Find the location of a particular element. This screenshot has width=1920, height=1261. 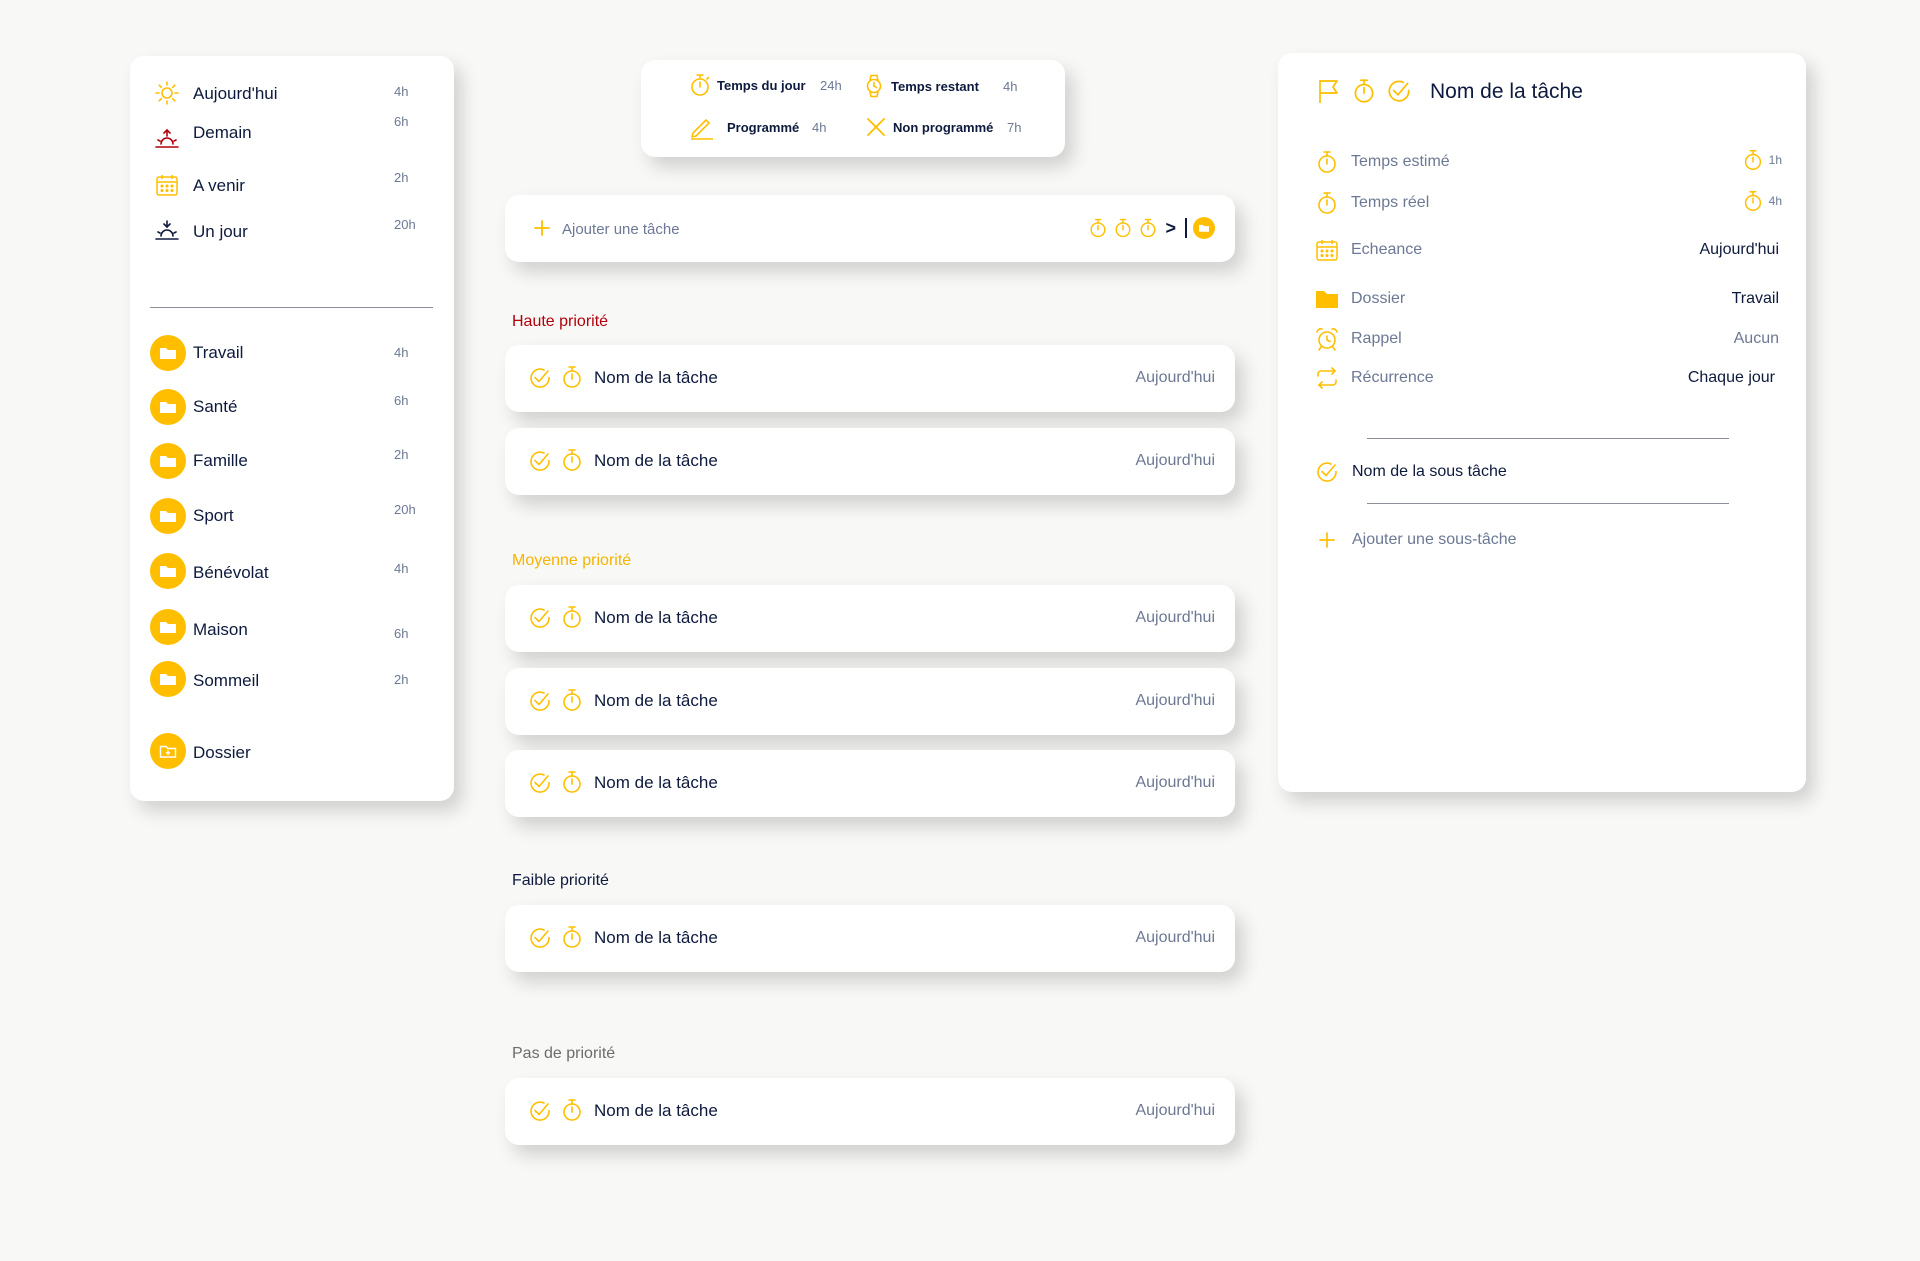

detail-value: 4h is located at coordinates (1761, 201).